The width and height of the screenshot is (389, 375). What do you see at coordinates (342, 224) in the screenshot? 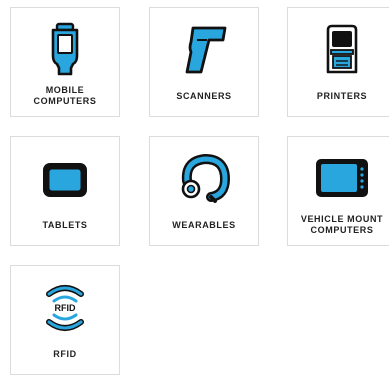
I see `tile-label: VEHICLE MOUNT COMPUTERS` at bounding box center [342, 224].